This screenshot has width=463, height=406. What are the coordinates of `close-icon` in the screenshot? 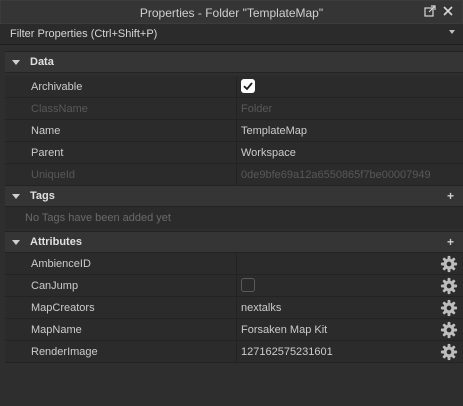 It's located at (448, 13).